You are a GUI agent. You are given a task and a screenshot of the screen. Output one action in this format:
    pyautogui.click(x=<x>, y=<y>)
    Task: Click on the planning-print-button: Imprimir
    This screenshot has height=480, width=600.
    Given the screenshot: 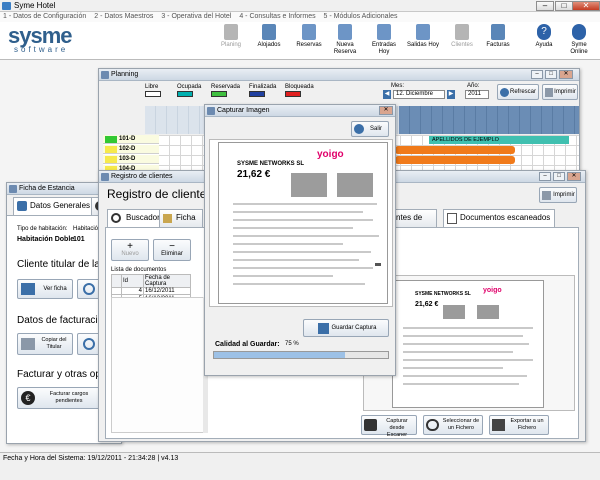 What is the action you would take?
    pyautogui.click(x=560, y=92)
    